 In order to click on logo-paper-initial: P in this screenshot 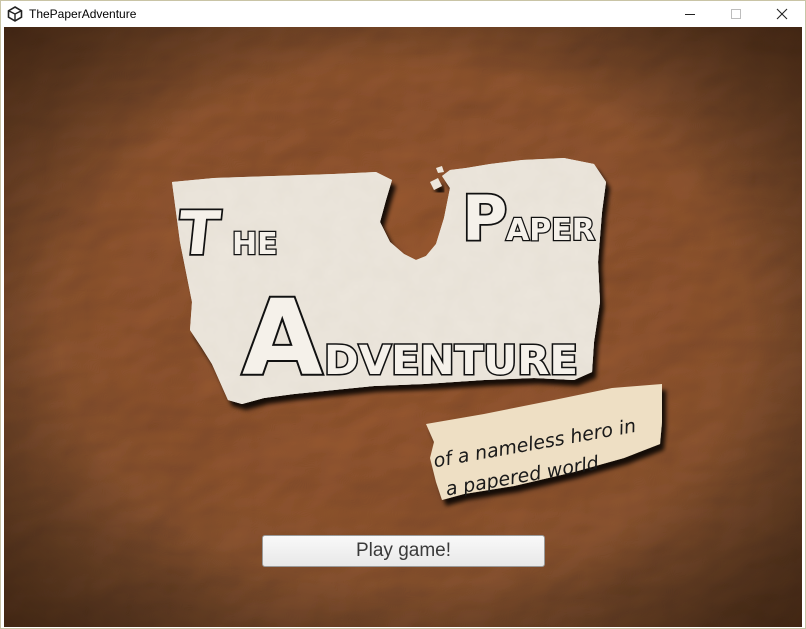, I will do `click(484, 218)`.